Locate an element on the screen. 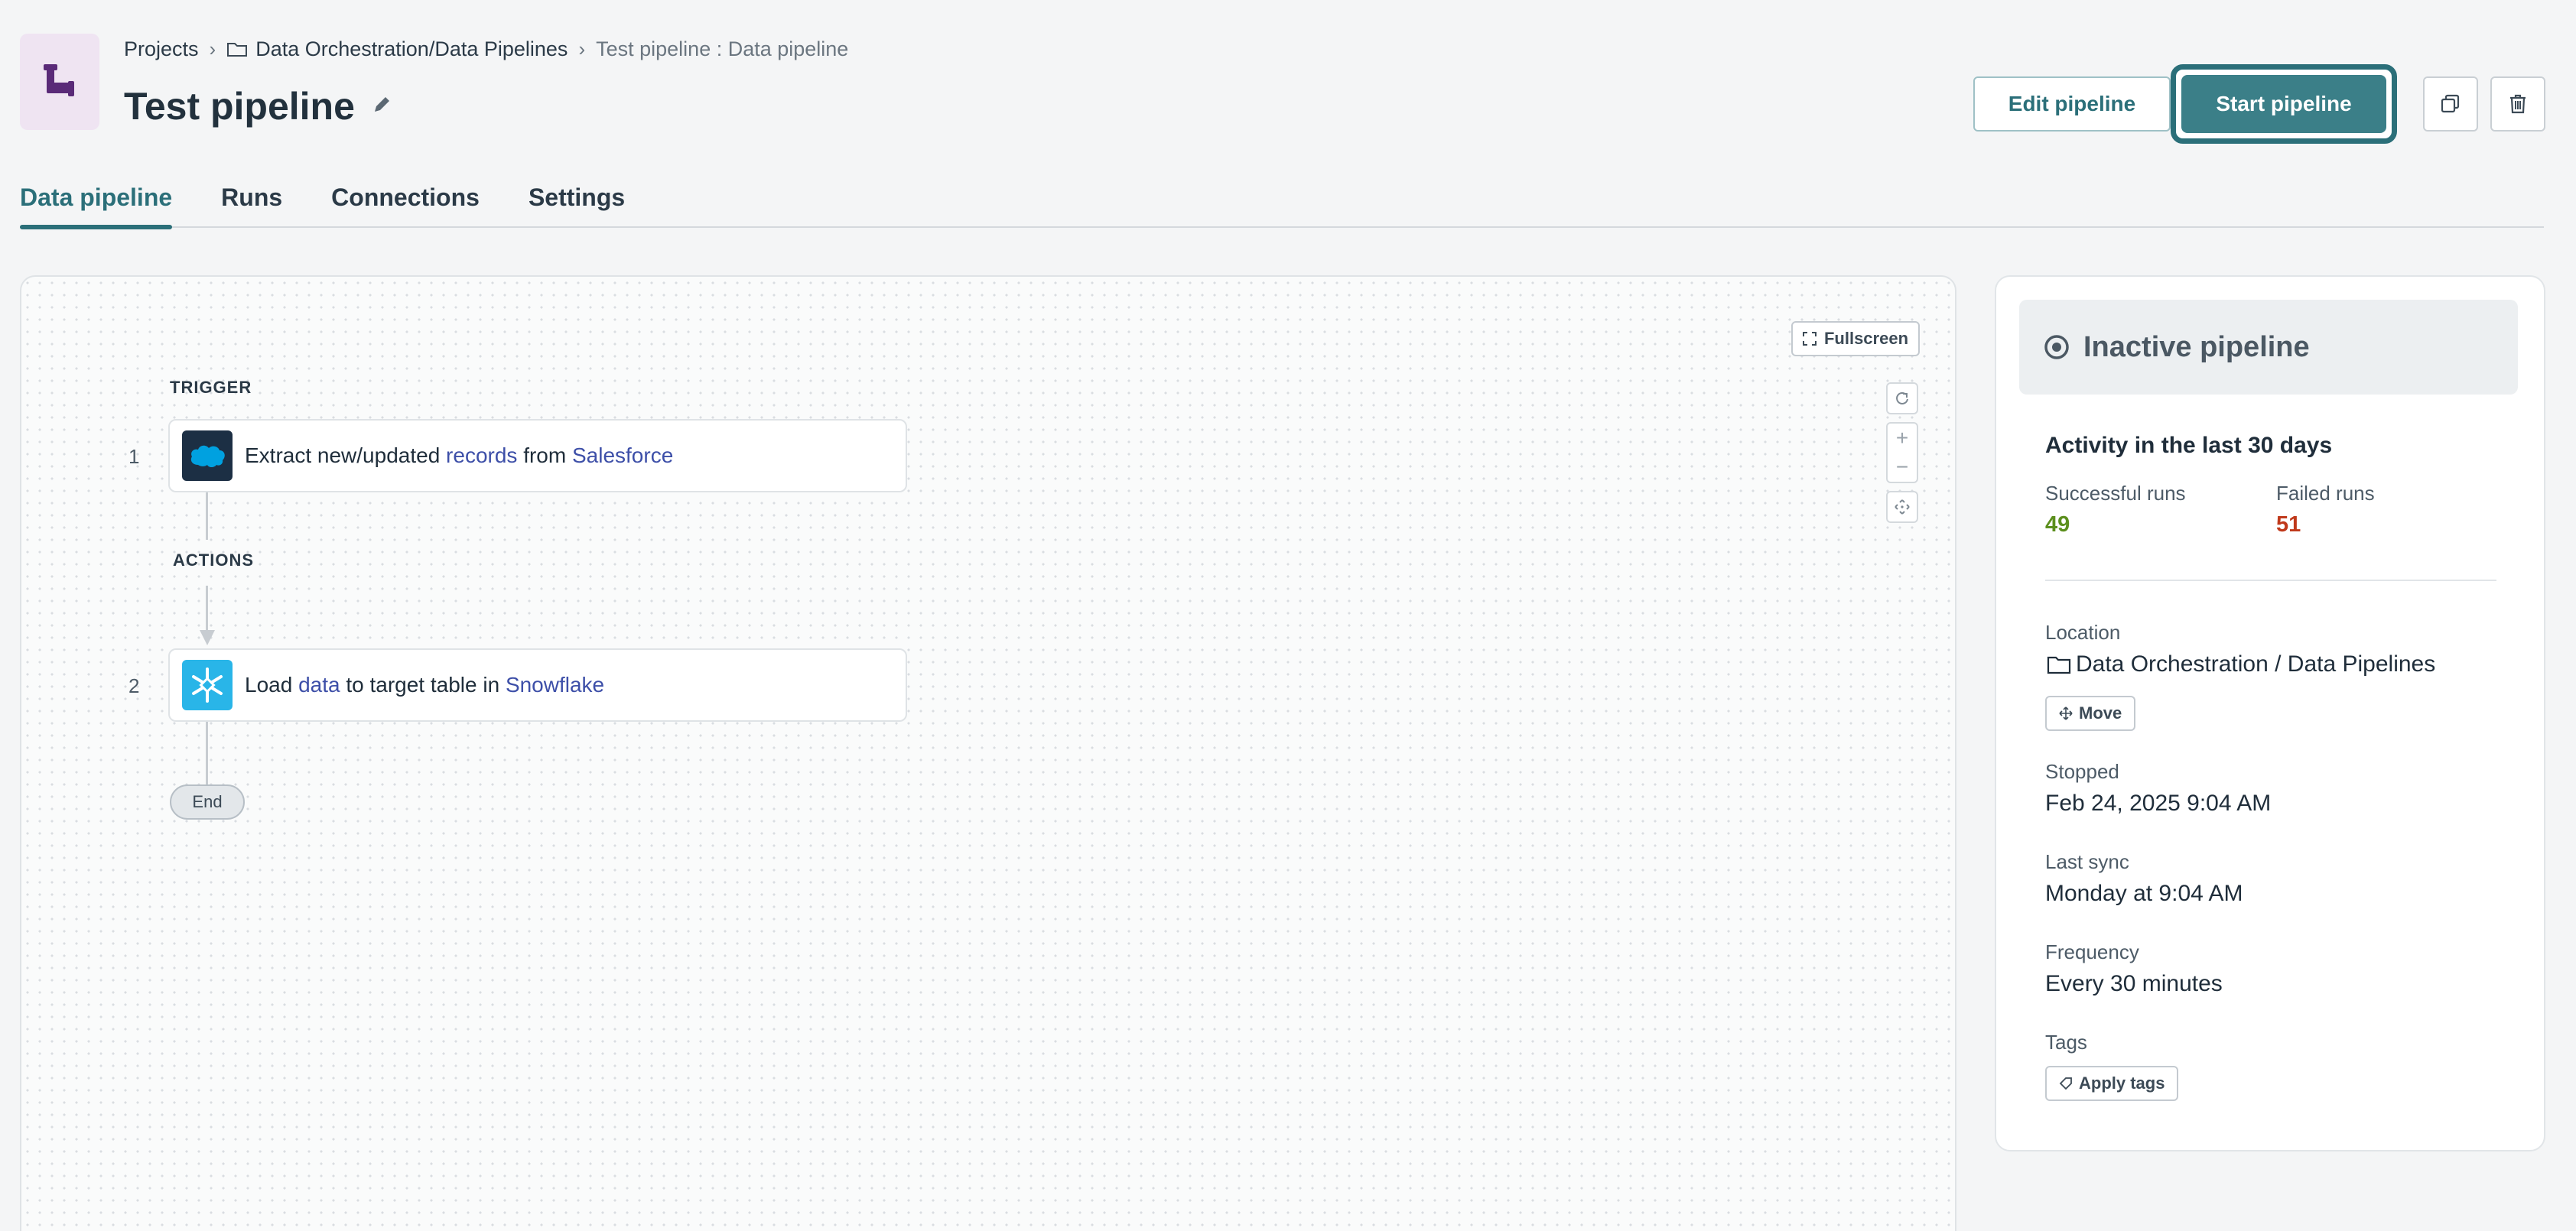  move-button: Move is located at coordinates (2090, 713).